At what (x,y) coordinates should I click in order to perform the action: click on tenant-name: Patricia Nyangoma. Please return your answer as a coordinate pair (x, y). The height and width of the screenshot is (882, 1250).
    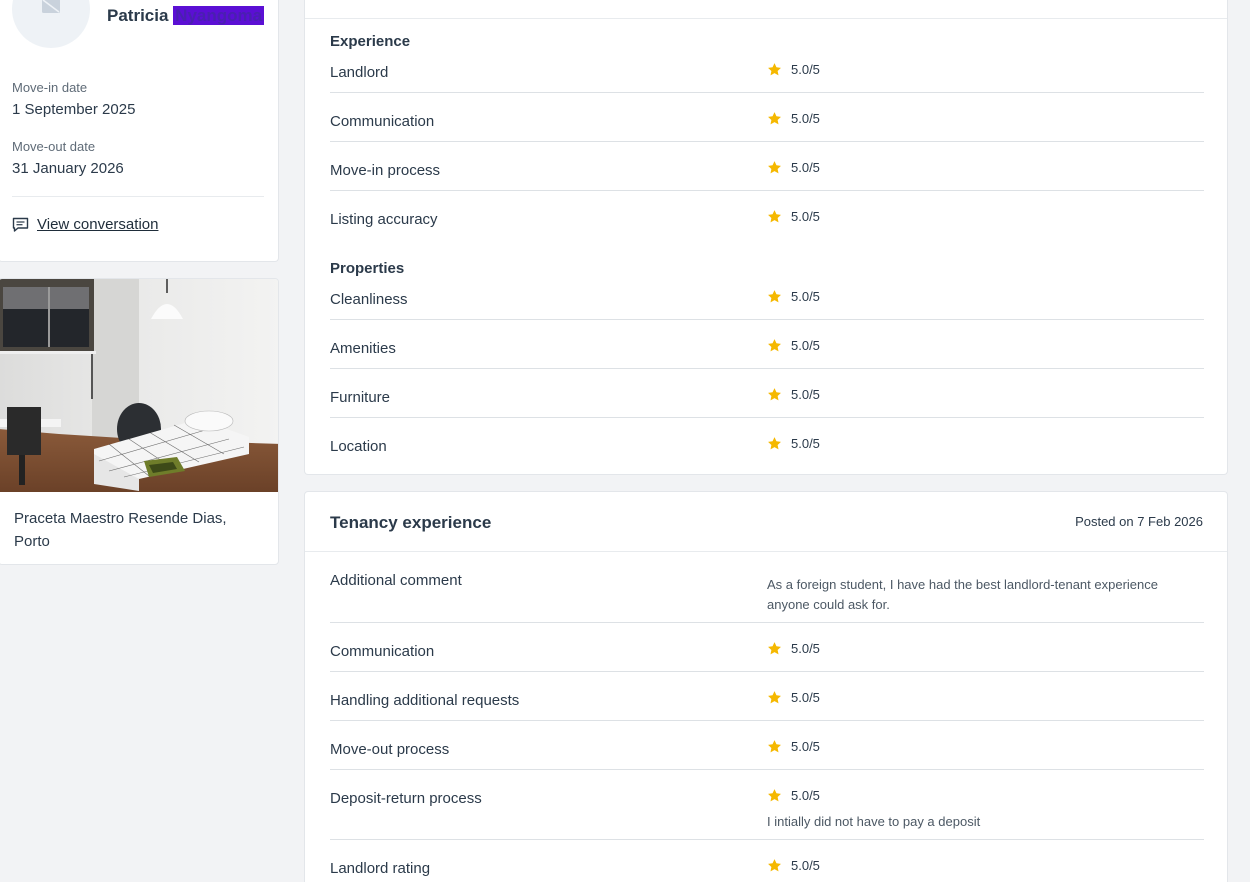
    Looking at the image, I should click on (186, 16).